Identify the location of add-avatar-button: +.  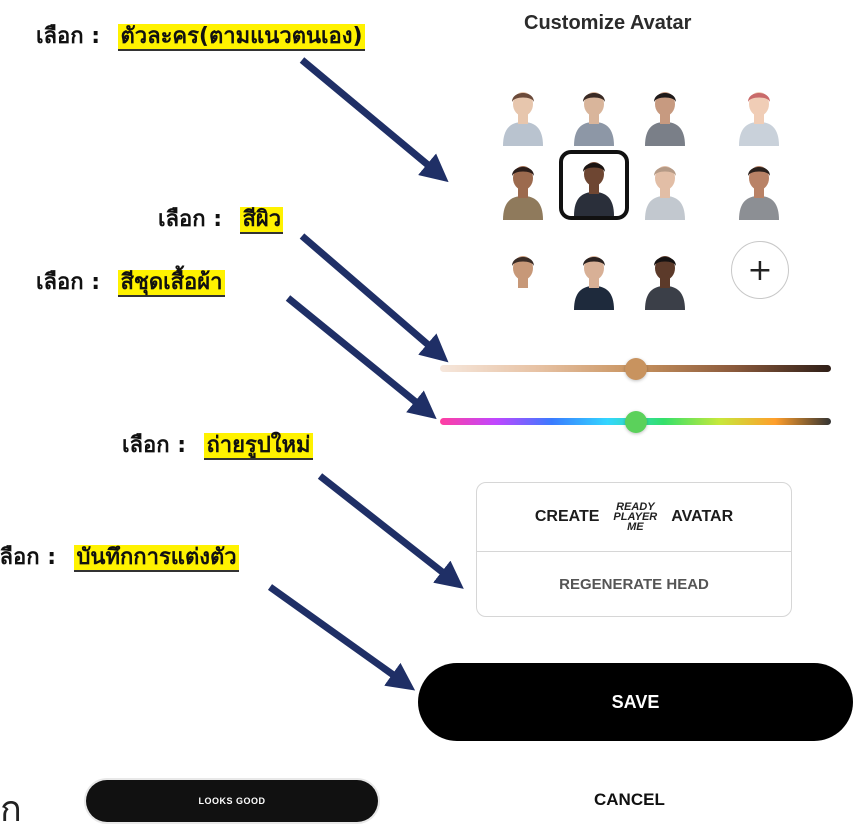
(760, 270).